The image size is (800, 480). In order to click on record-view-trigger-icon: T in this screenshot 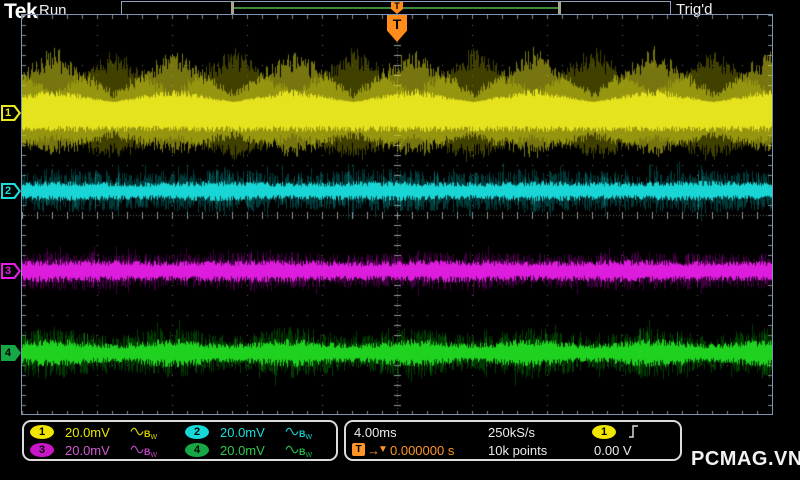, I will do `click(397, 8)`.